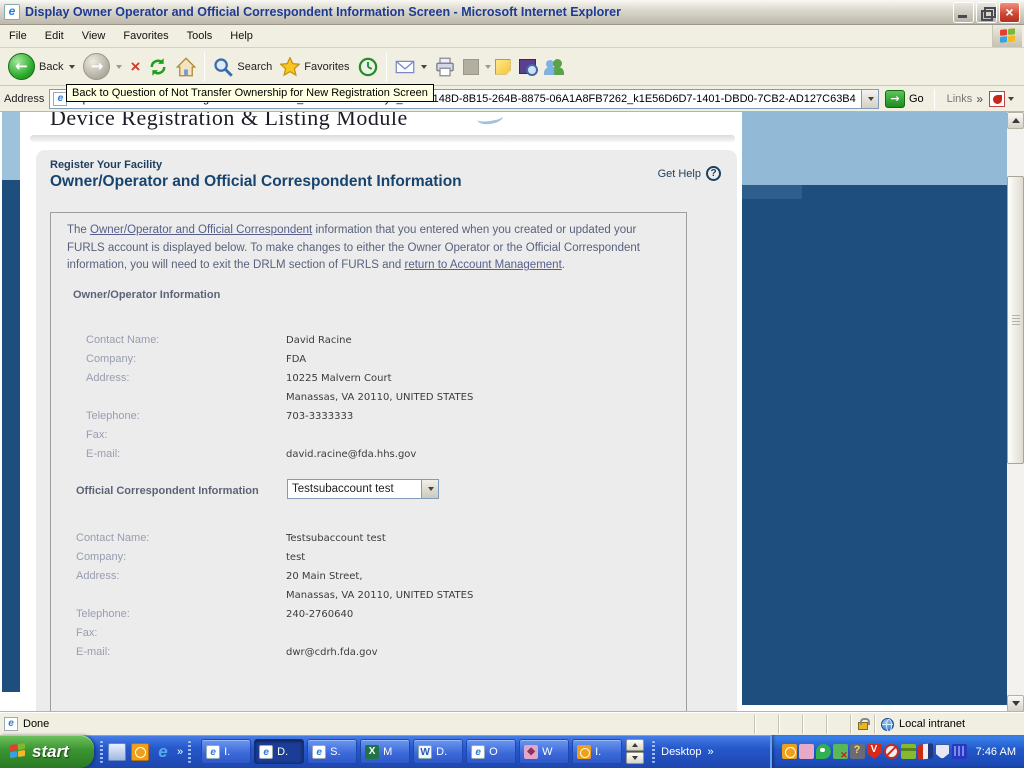 Image resolution: width=1024 pixels, height=768 pixels. Describe the element at coordinates (942, 751) in the screenshot. I see `tray-security-shield-icon` at that location.